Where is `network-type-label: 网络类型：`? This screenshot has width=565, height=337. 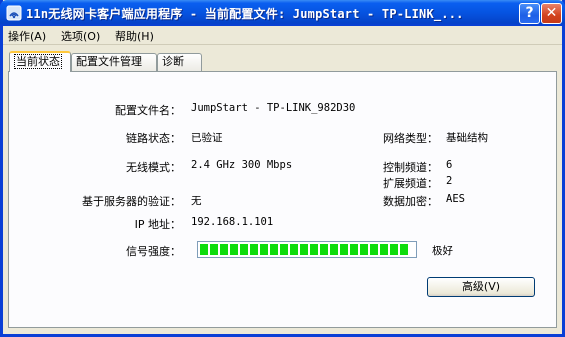
network-type-label: 网络类型： is located at coordinates (410, 138).